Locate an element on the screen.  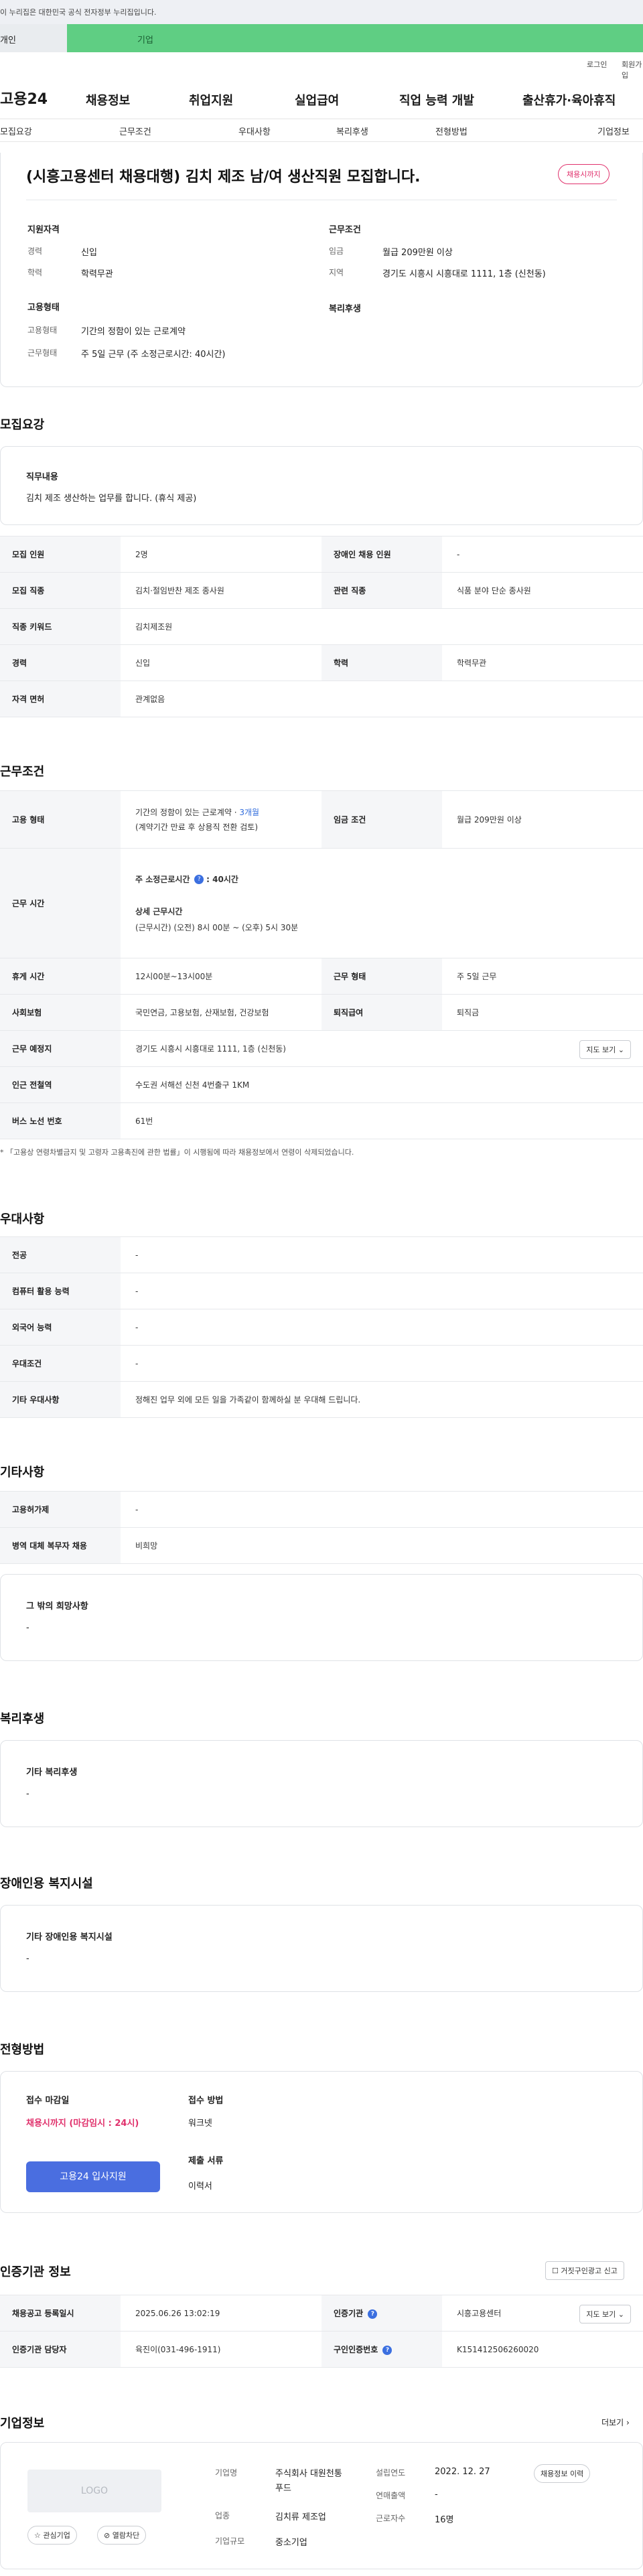
report-button: ☐ 거짓구인광고 신고 is located at coordinates (584, 2270).